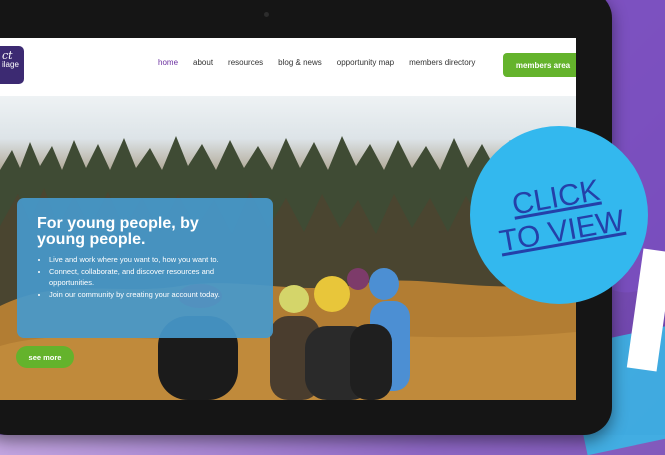 Image resolution: width=665 pixels, height=455 pixels. I want to click on nav-blog-news: blog & news, so click(300, 62).